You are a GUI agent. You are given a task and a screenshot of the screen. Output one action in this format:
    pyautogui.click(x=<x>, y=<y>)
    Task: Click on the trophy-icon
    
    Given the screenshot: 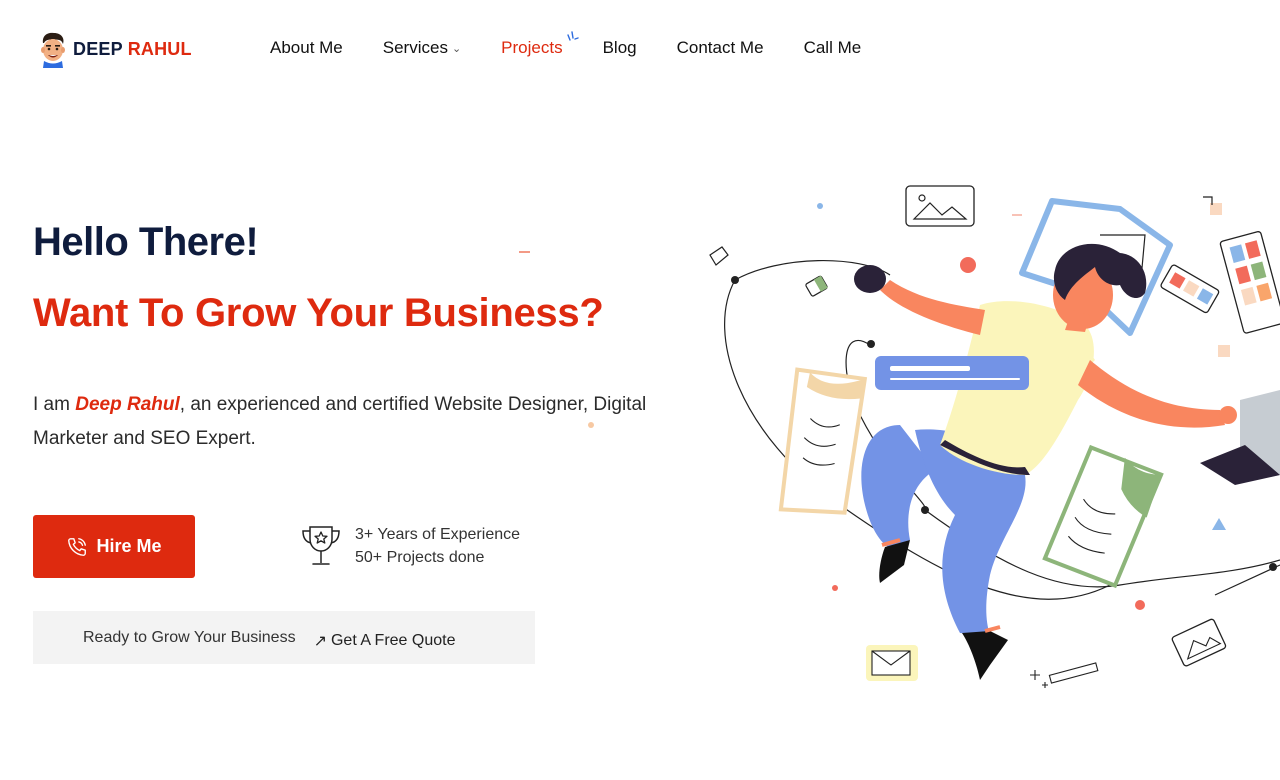 What is the action you would take?
    pyautogui.click(x=321, y=545)
    